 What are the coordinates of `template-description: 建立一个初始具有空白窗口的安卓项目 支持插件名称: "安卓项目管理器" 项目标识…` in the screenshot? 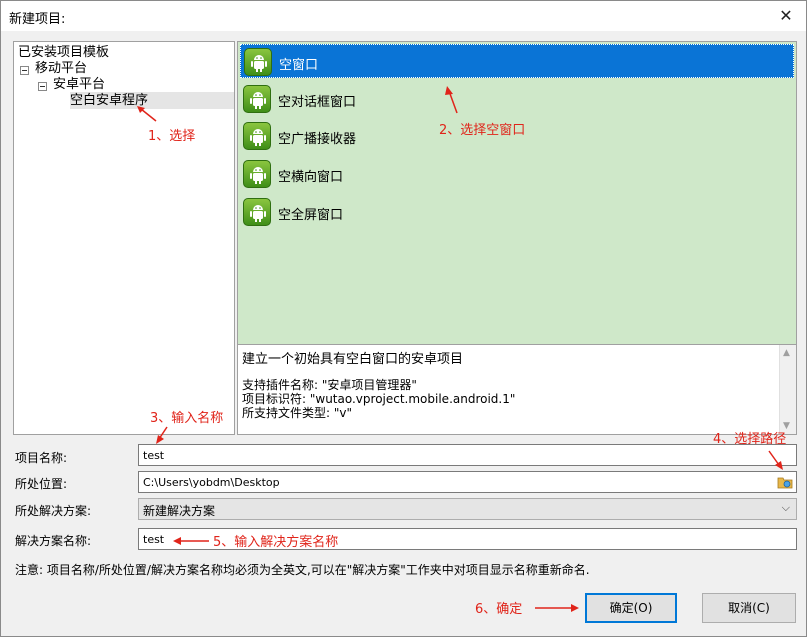 It's located at (517, 390).